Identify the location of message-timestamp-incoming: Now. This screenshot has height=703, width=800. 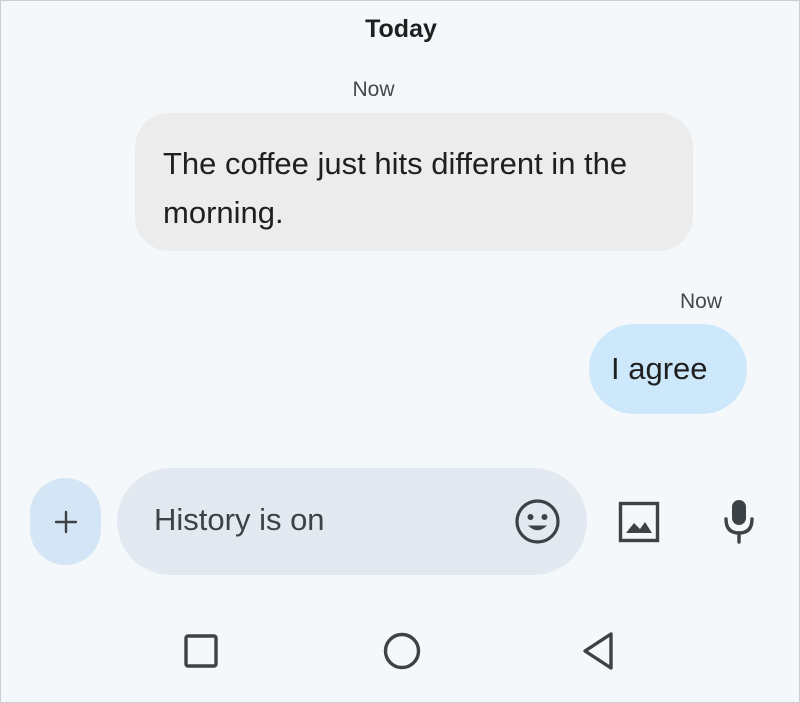
(373, 89).